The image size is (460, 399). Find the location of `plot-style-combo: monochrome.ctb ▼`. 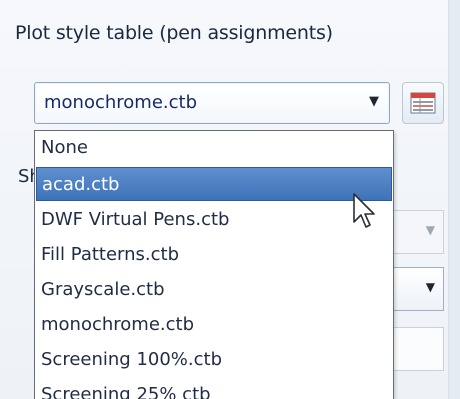

plot-style-combo: monochrome.ctb ▼ is located at coordinates (212, 103).